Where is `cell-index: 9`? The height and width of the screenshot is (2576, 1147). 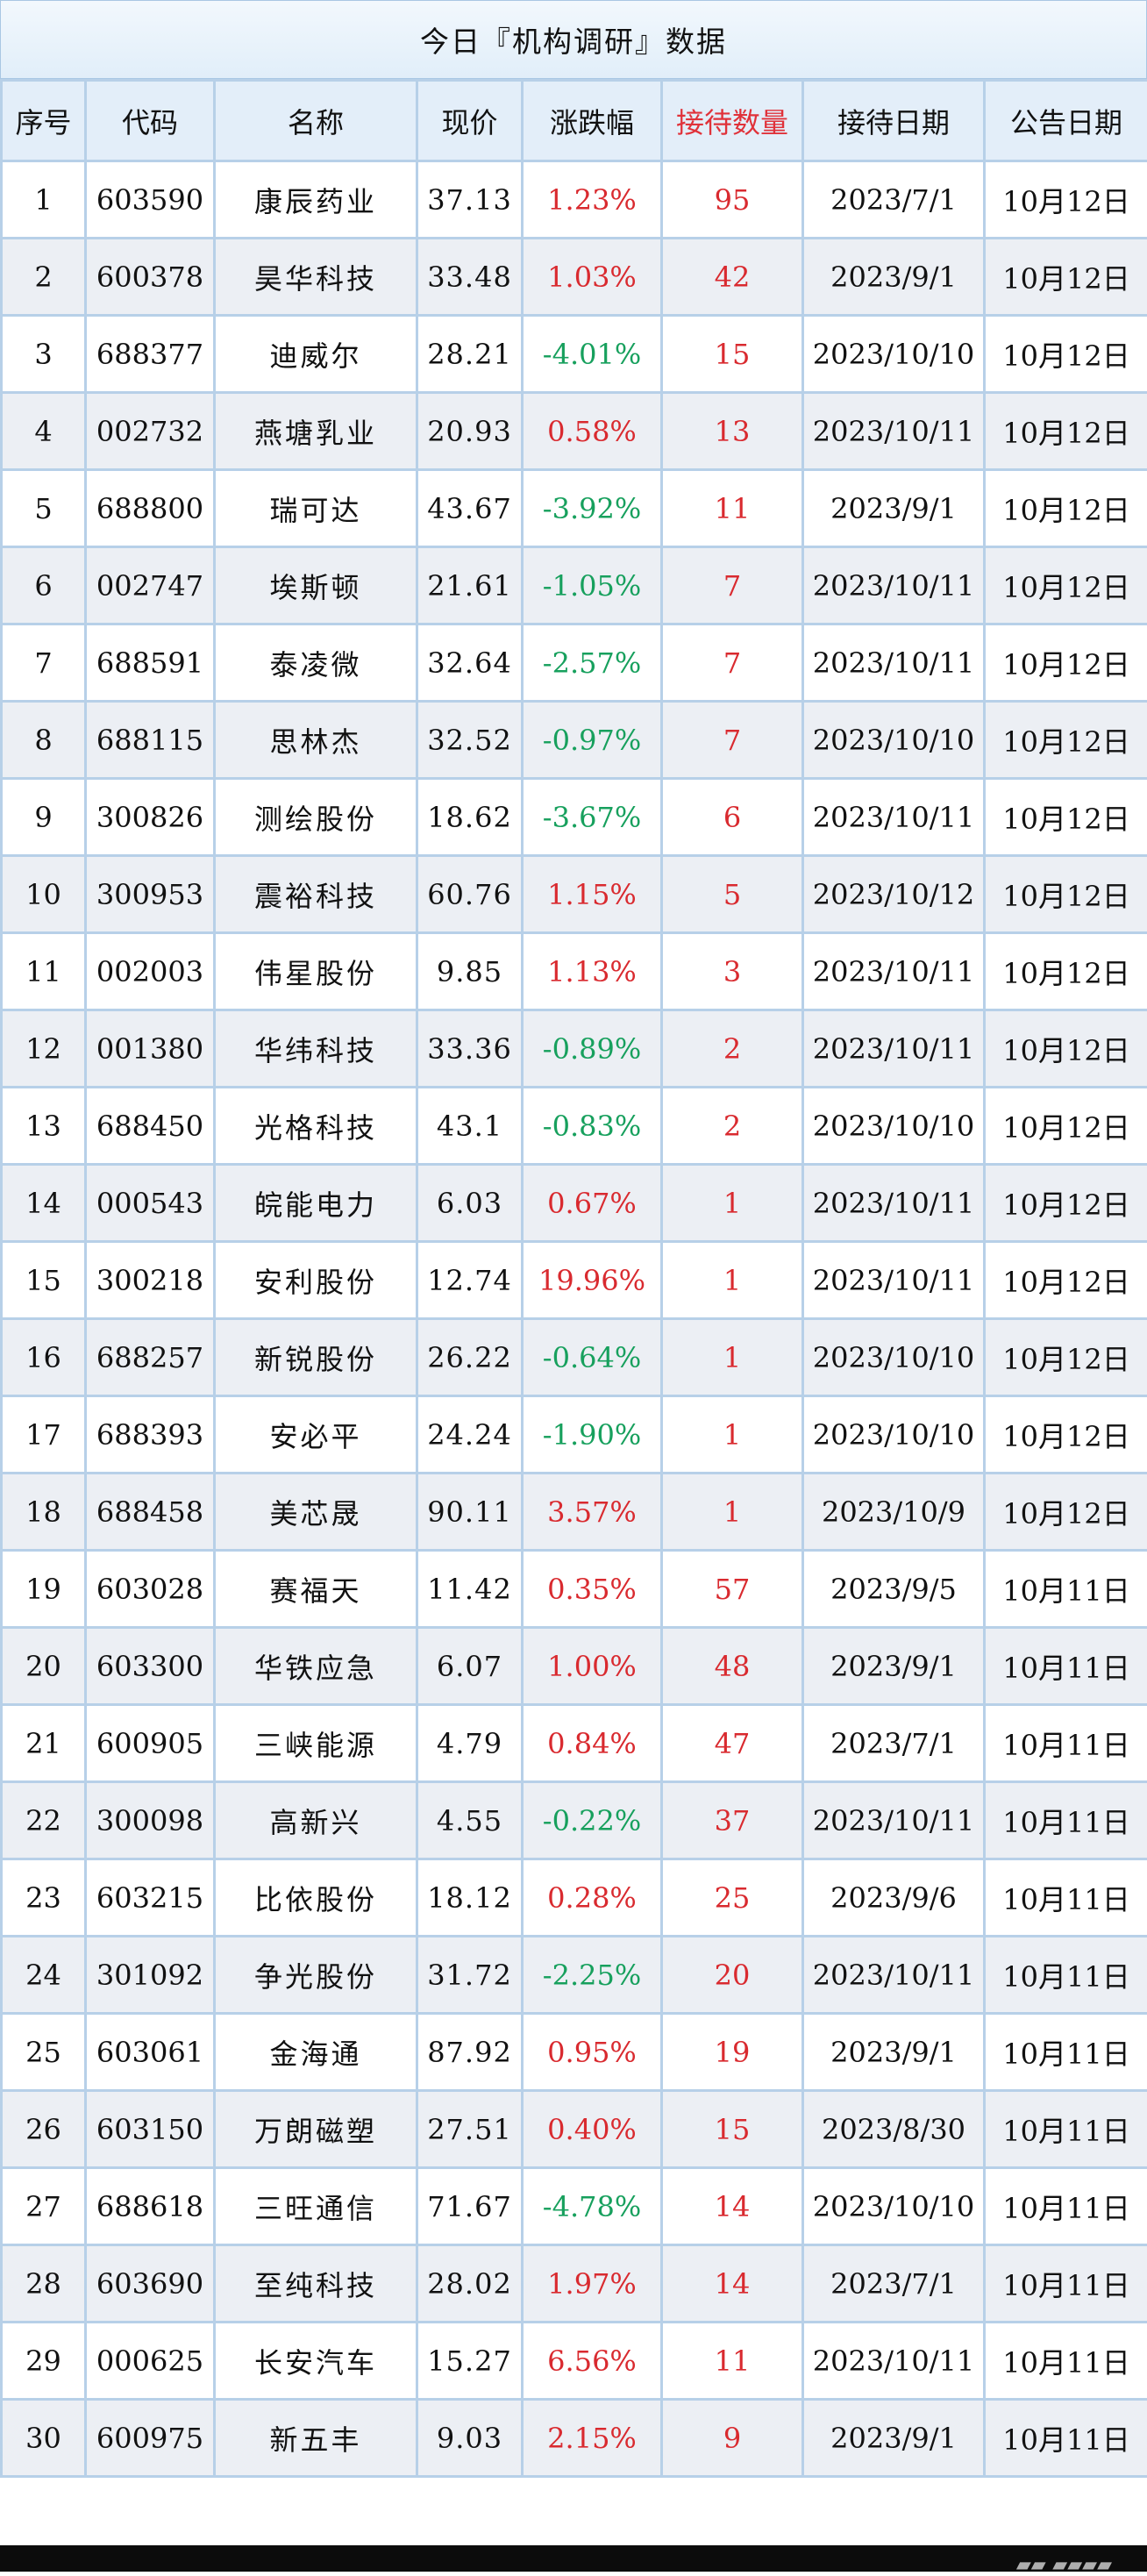
cell-index: 9 is located at coordinates (44, 818).